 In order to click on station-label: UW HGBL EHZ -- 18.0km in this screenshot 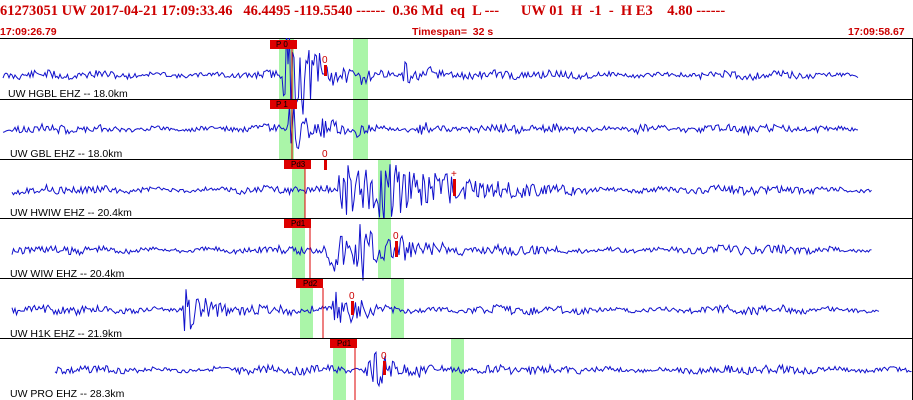, I will do `click(68, 94)`.